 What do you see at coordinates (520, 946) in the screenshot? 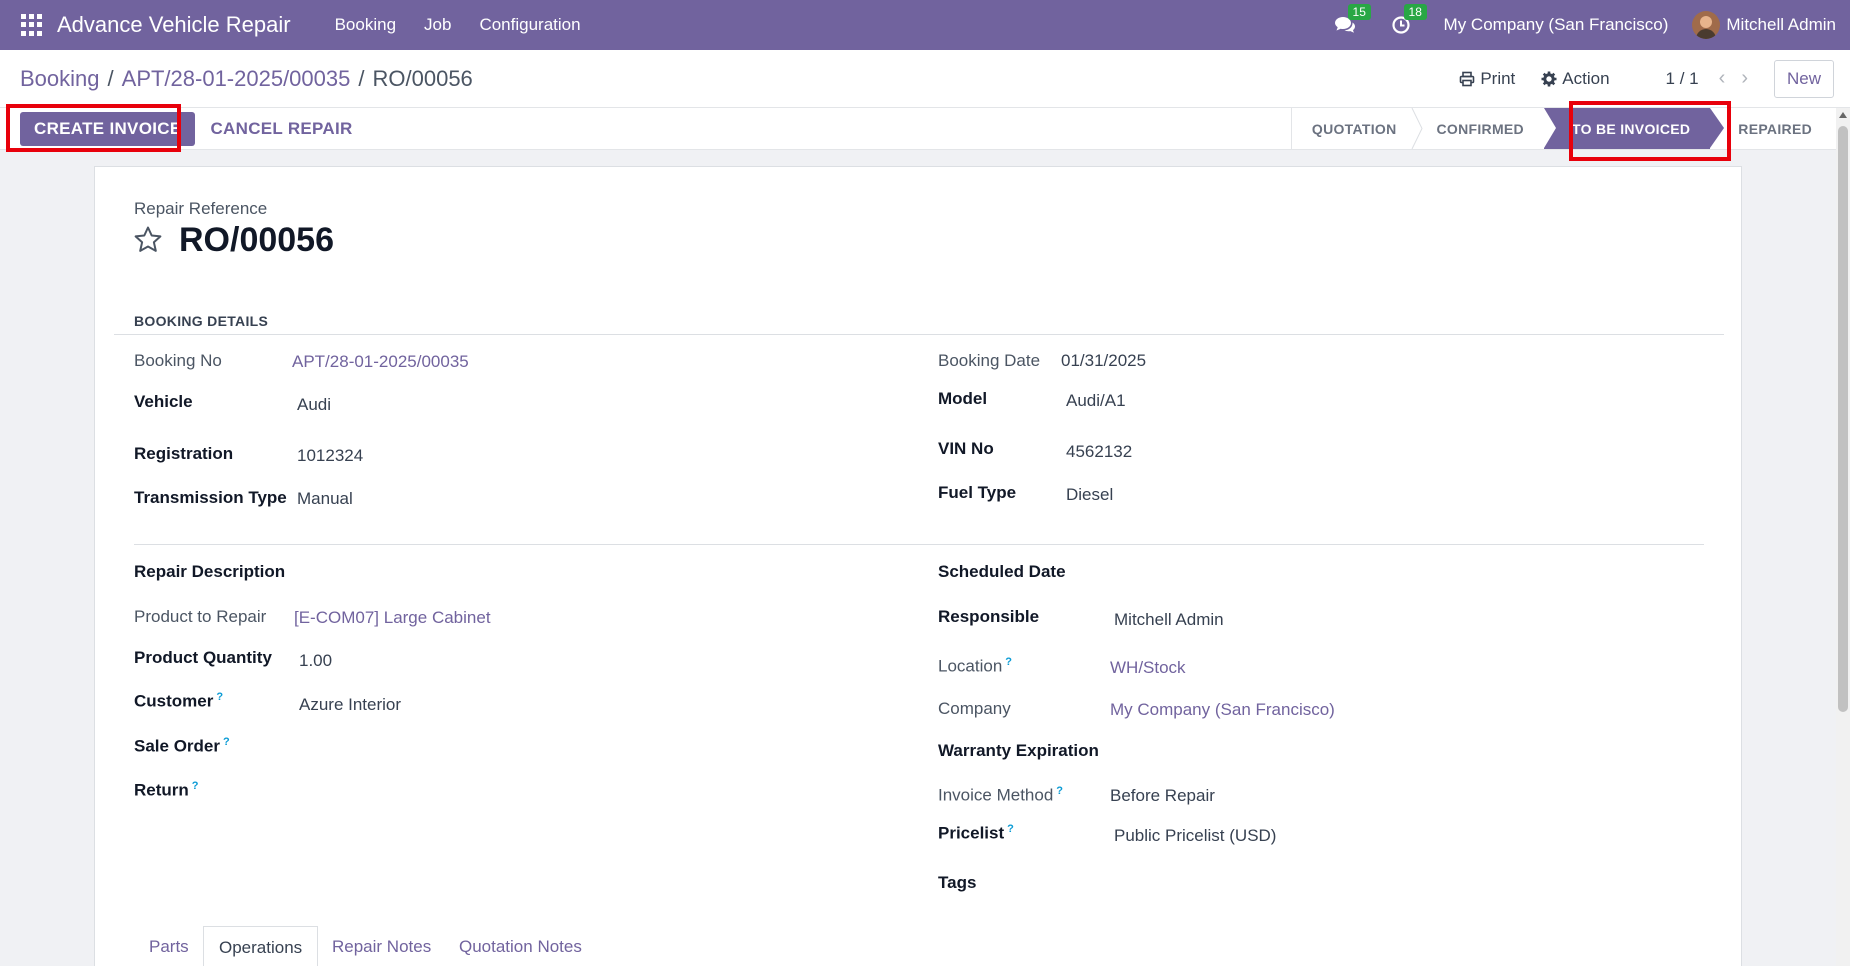
I see `tab-quotation-notes: Quotation Notes` at bounding box center [520, 946].